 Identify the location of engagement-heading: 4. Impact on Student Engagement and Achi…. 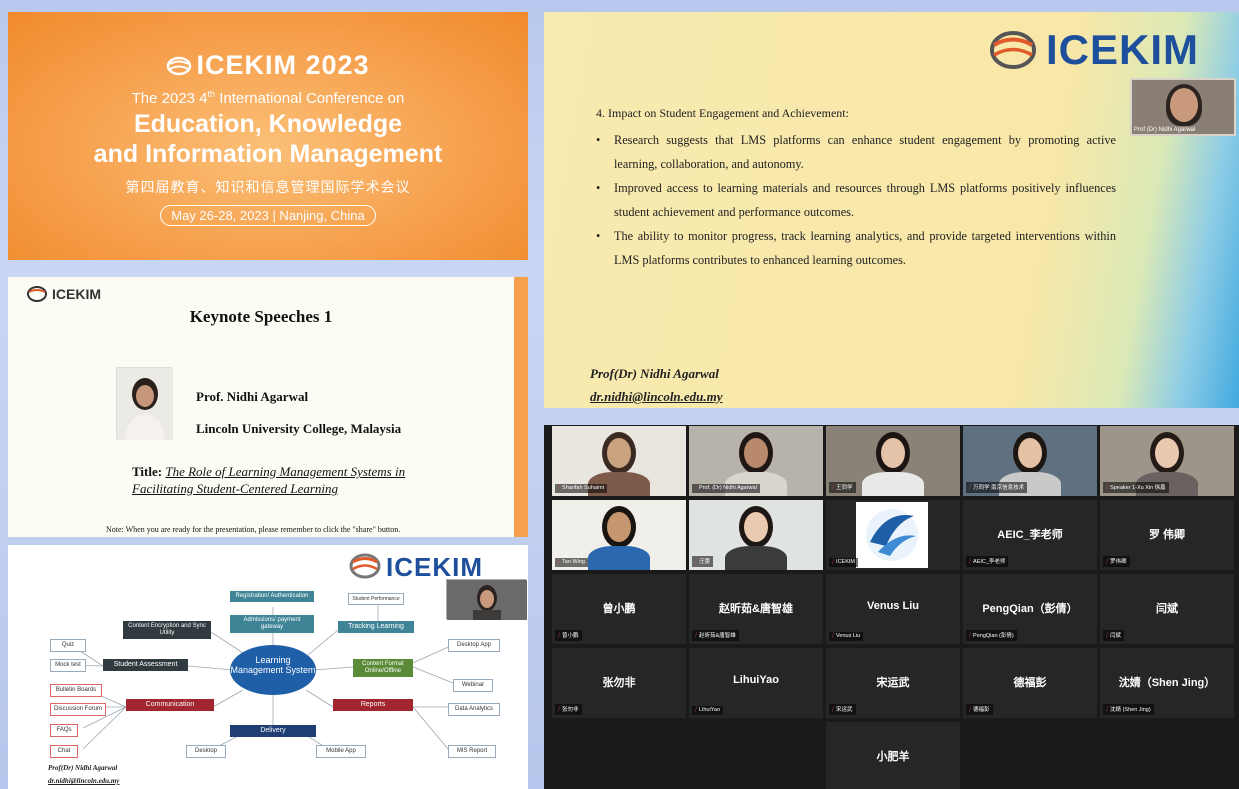
(722, 113).